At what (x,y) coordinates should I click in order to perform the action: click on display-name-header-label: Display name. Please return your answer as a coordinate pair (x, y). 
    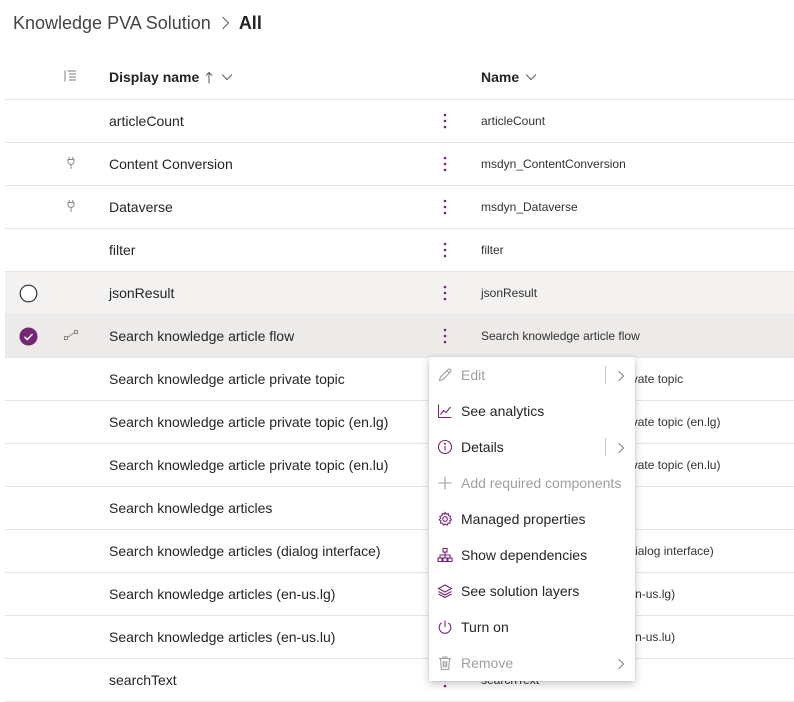
    Looking at the image, I should click on (154, 77).